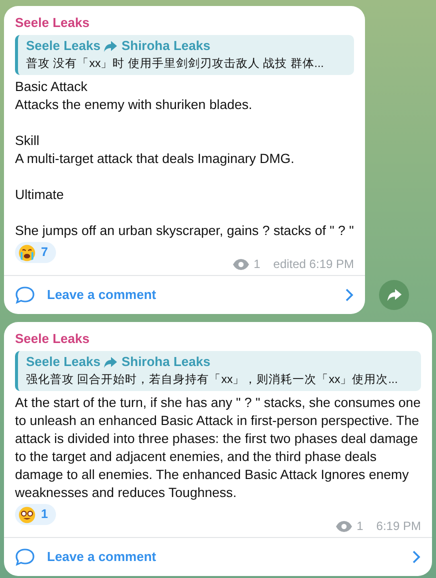  What do you see at coordinates (27, 515) in the screenshot?
I see `nerd-face-icon` at bounding box center [27, 515].